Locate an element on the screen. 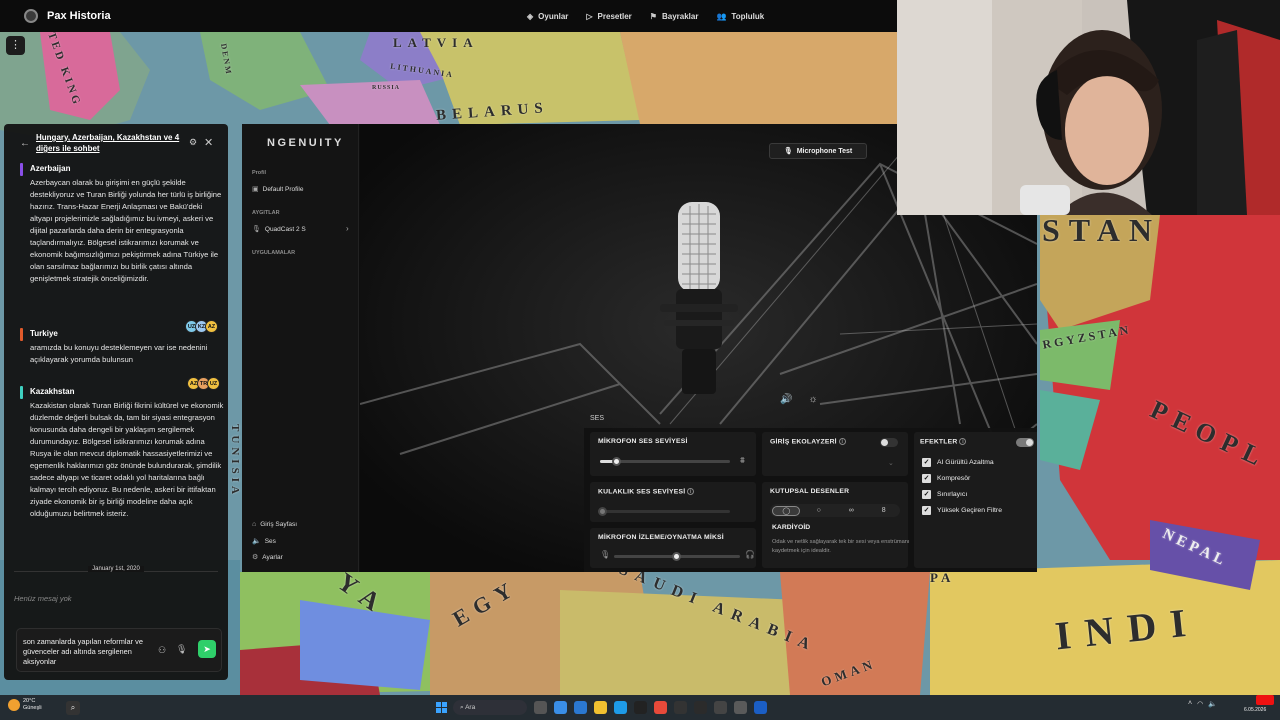 Image resolution: width=1280 pixels, height=720 pixels. weather-widget: 20°C Güneşli is located at coordinates (25, 705).